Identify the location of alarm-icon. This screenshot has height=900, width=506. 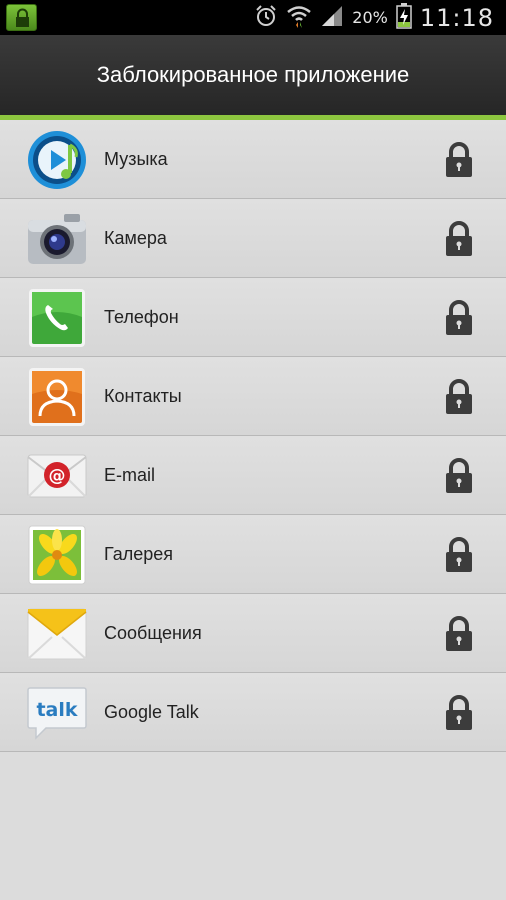
(266, 18).